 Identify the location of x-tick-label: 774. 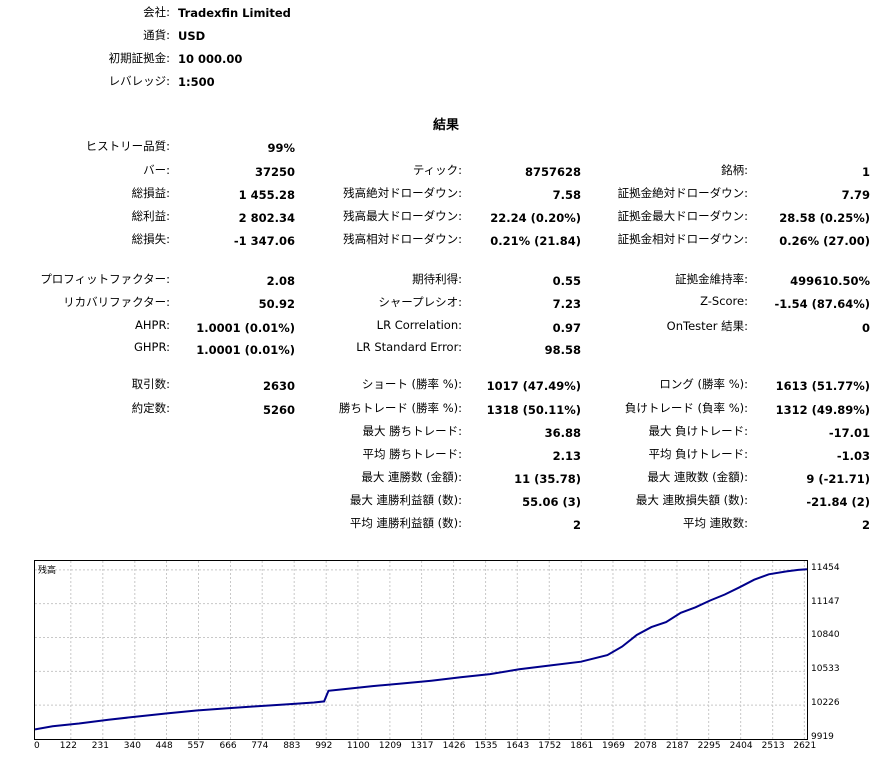
(260, 746).